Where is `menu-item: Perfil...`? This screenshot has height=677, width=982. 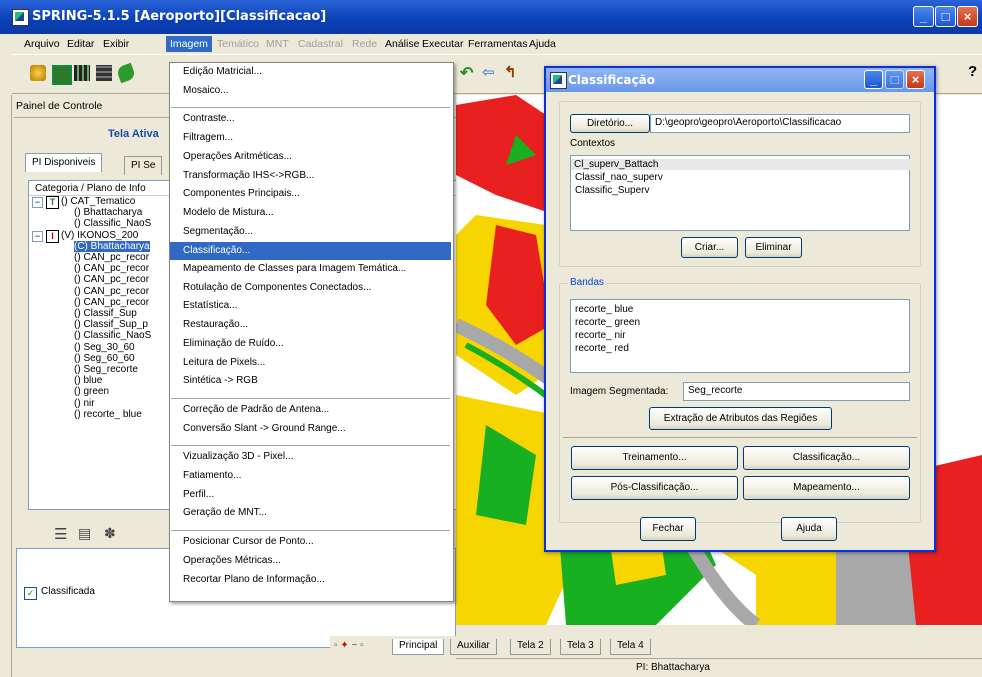 menu-item: Perfil... is located at coordinates (198, 494).